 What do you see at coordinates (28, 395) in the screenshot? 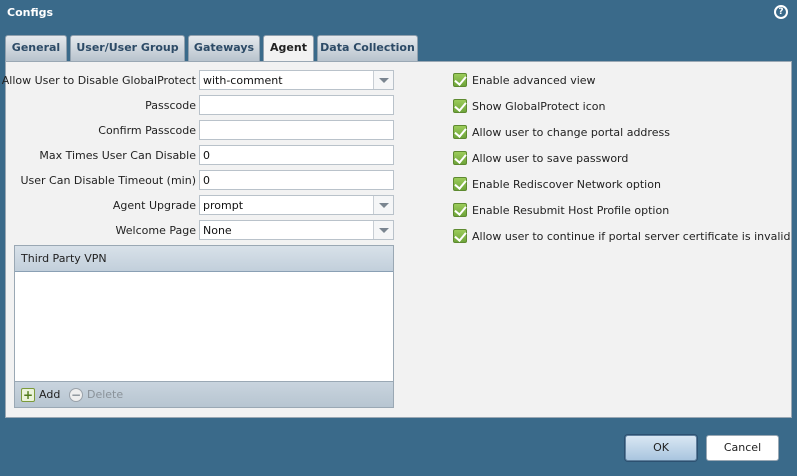
I see `plus-icon: +` at bounding box center [28, 395].